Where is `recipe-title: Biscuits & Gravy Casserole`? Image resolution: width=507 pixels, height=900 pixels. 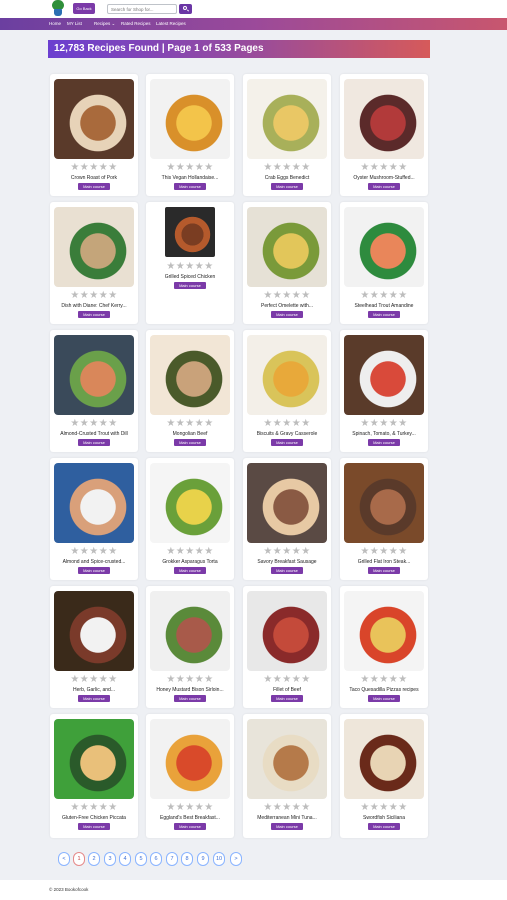 recipe-title: Biscuits & Gravy Casserole is located at coordinates (287, 434).